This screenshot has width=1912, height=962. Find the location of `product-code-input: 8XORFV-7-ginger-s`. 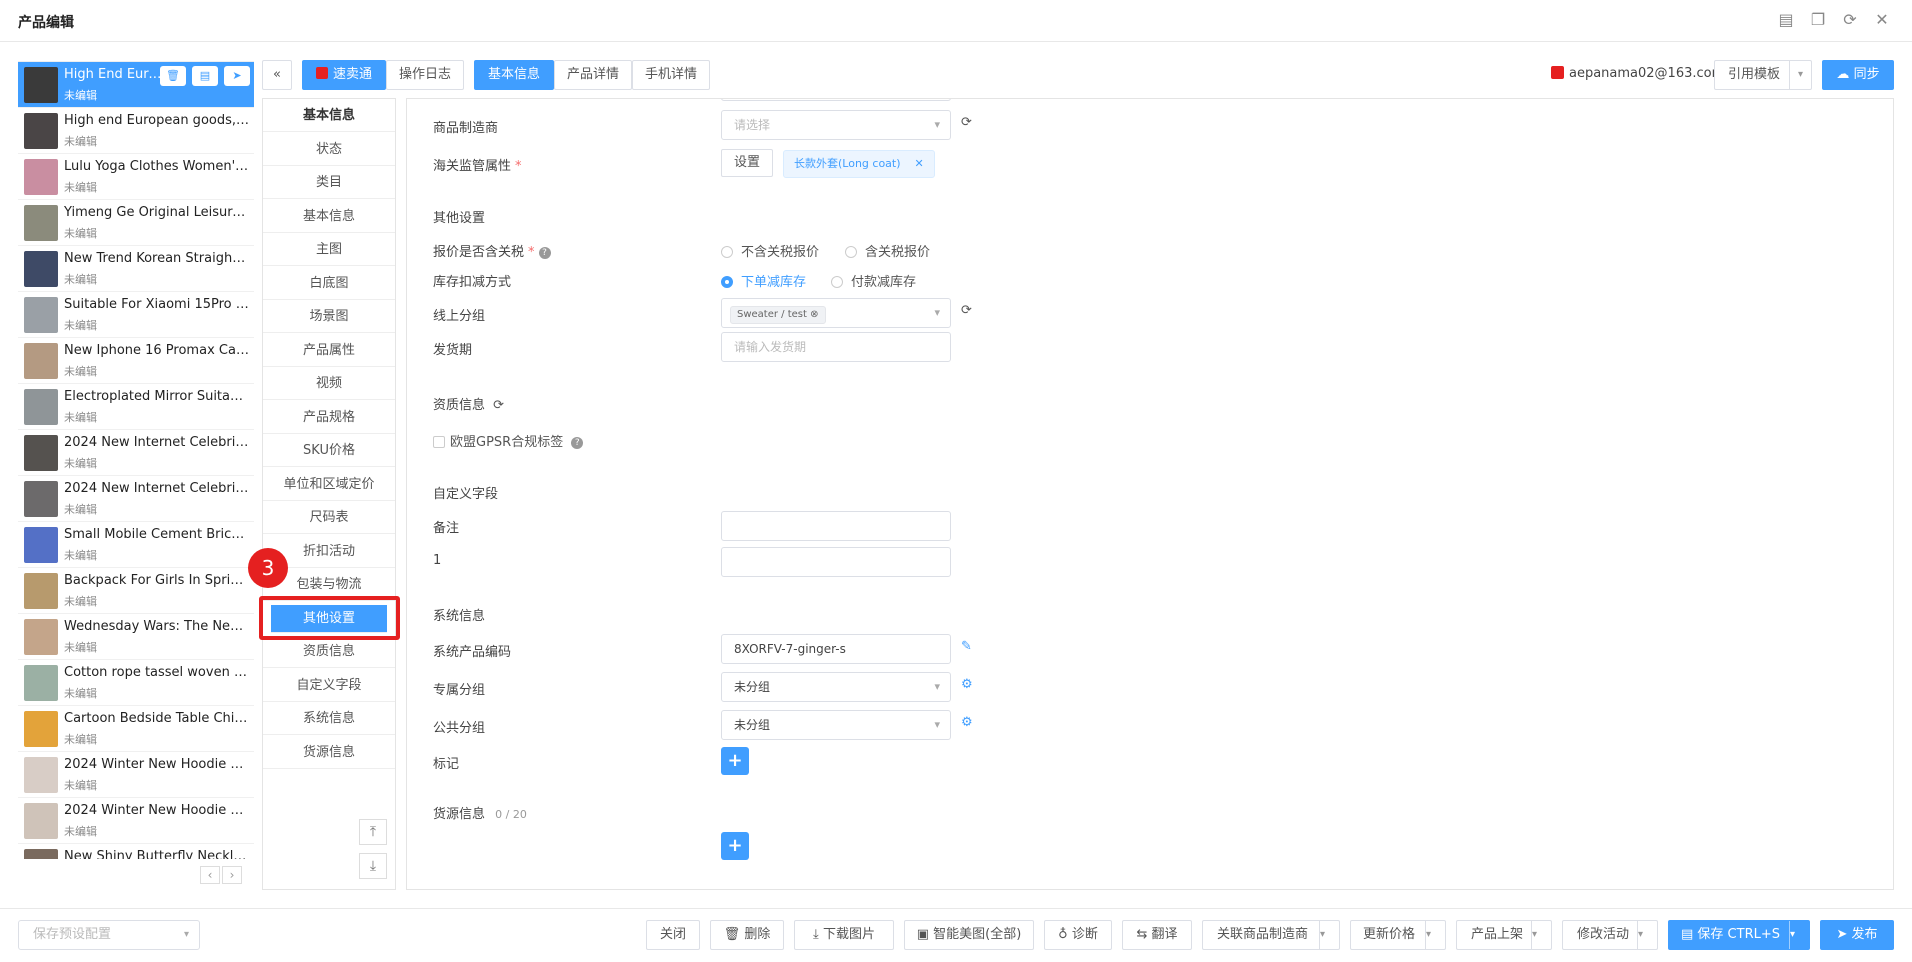

product-code-input: 8XORFV-7-ginger-s is located at coordinates (836, 649).